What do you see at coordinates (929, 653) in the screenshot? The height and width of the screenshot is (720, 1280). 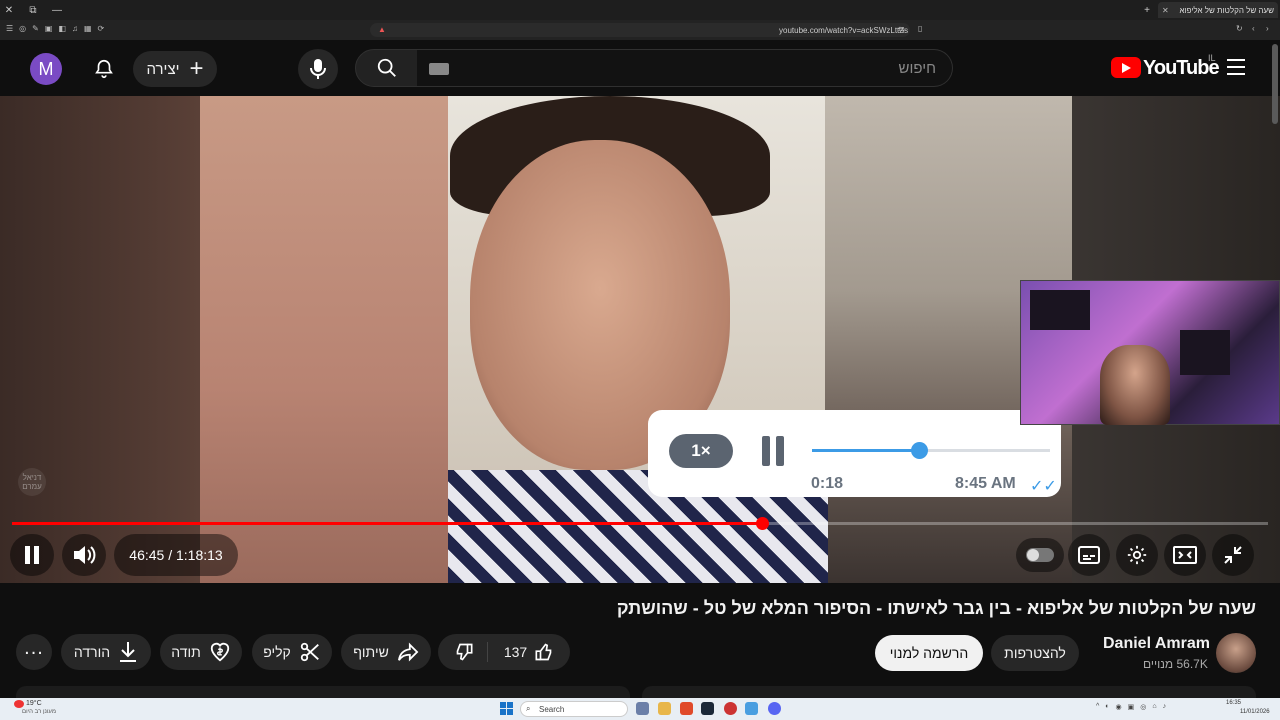 I see `subscribe-button: הרשמה למנוי` at bounding box center [929, 653].